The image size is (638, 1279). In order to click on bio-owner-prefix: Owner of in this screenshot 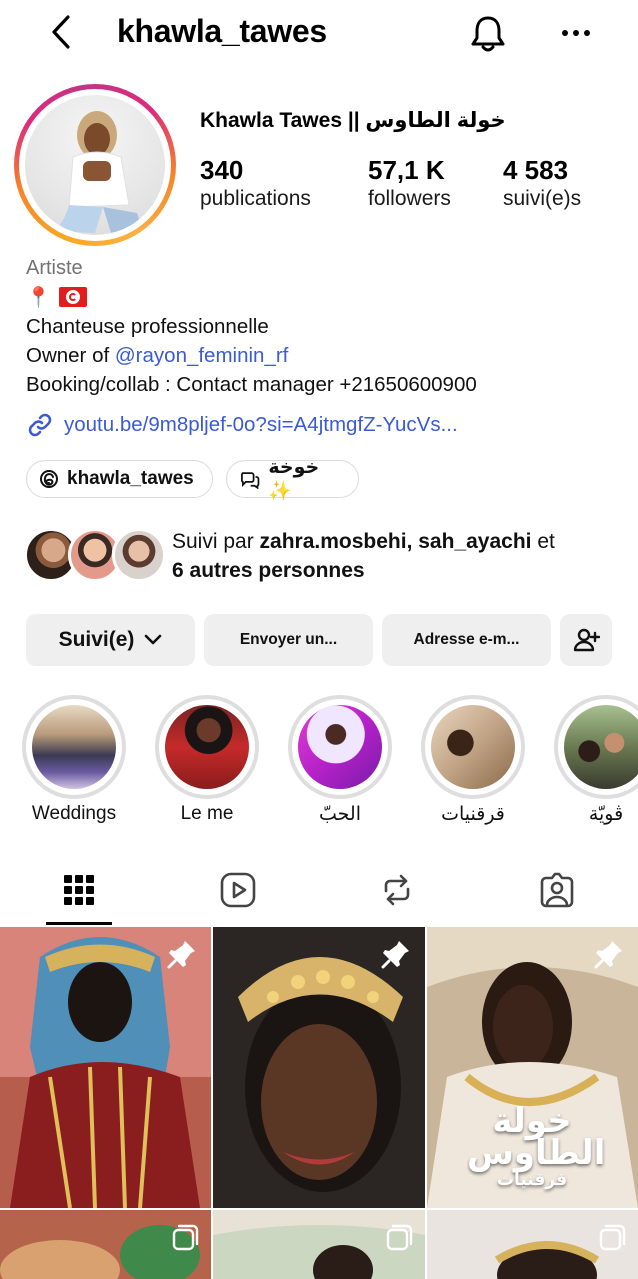, I will do `click(70, 355)`.